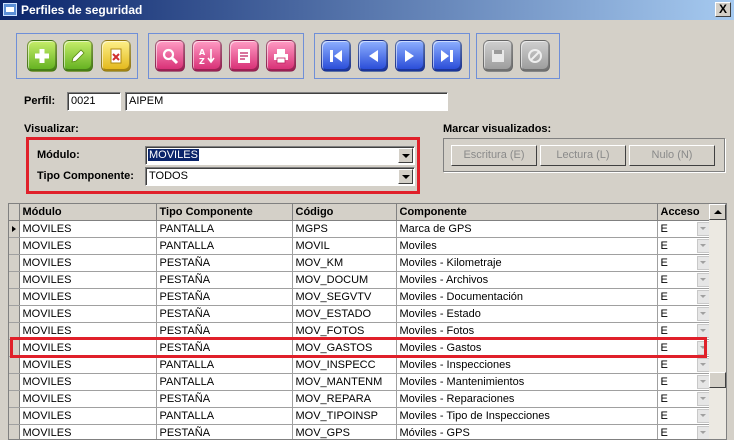 The image size is (734, 440). I want to click on perfil-name-field: AIPEM, so click(286, 101).